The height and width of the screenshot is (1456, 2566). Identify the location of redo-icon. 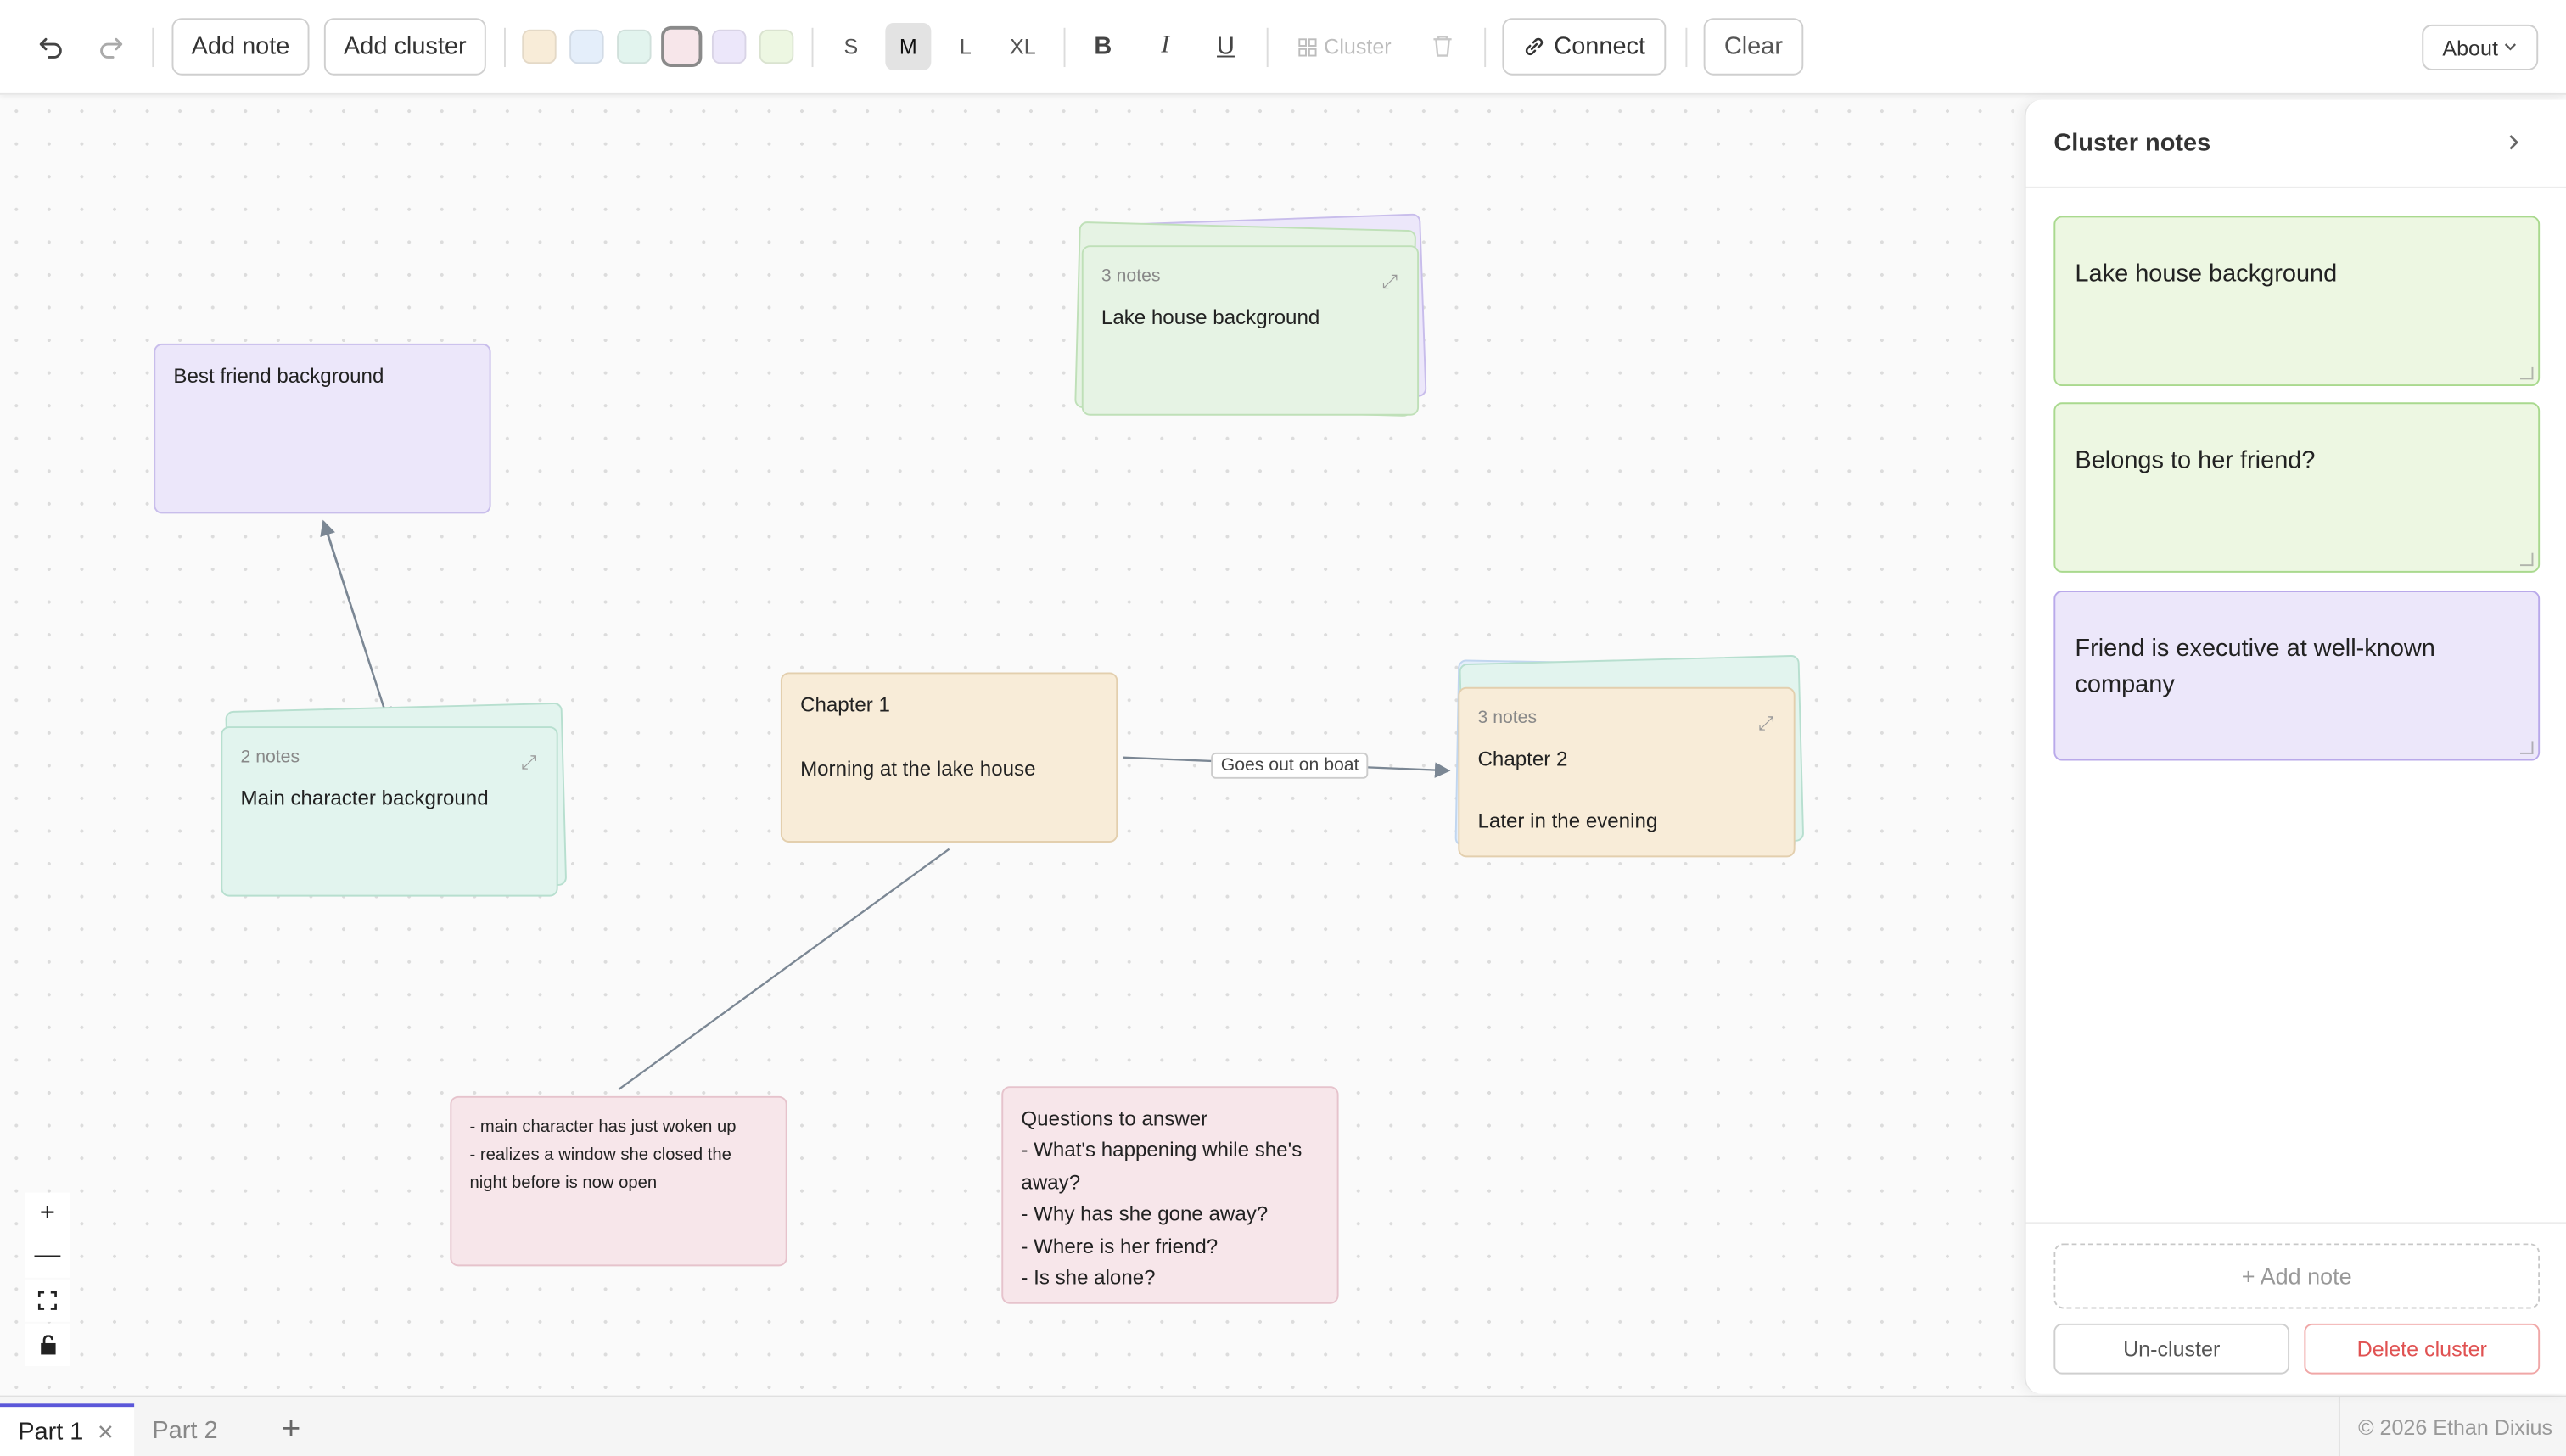
(111, 48).